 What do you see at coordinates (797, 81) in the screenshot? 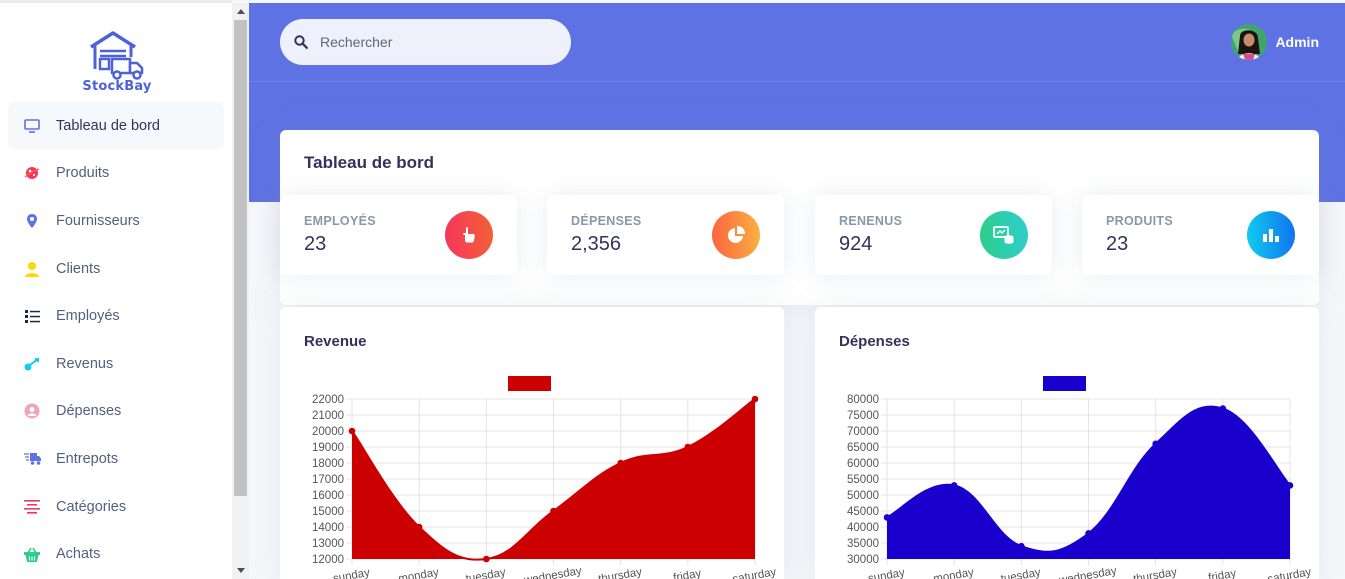
I see `header-divider` at bounding box center [797, 81].